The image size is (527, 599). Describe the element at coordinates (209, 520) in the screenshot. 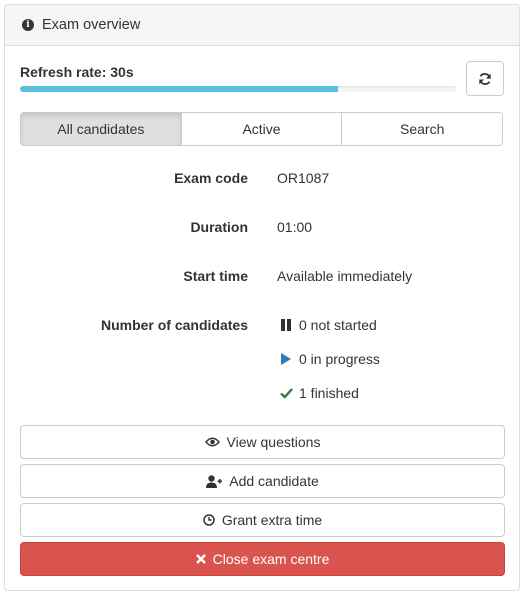

I see `clock-icon` at that location.